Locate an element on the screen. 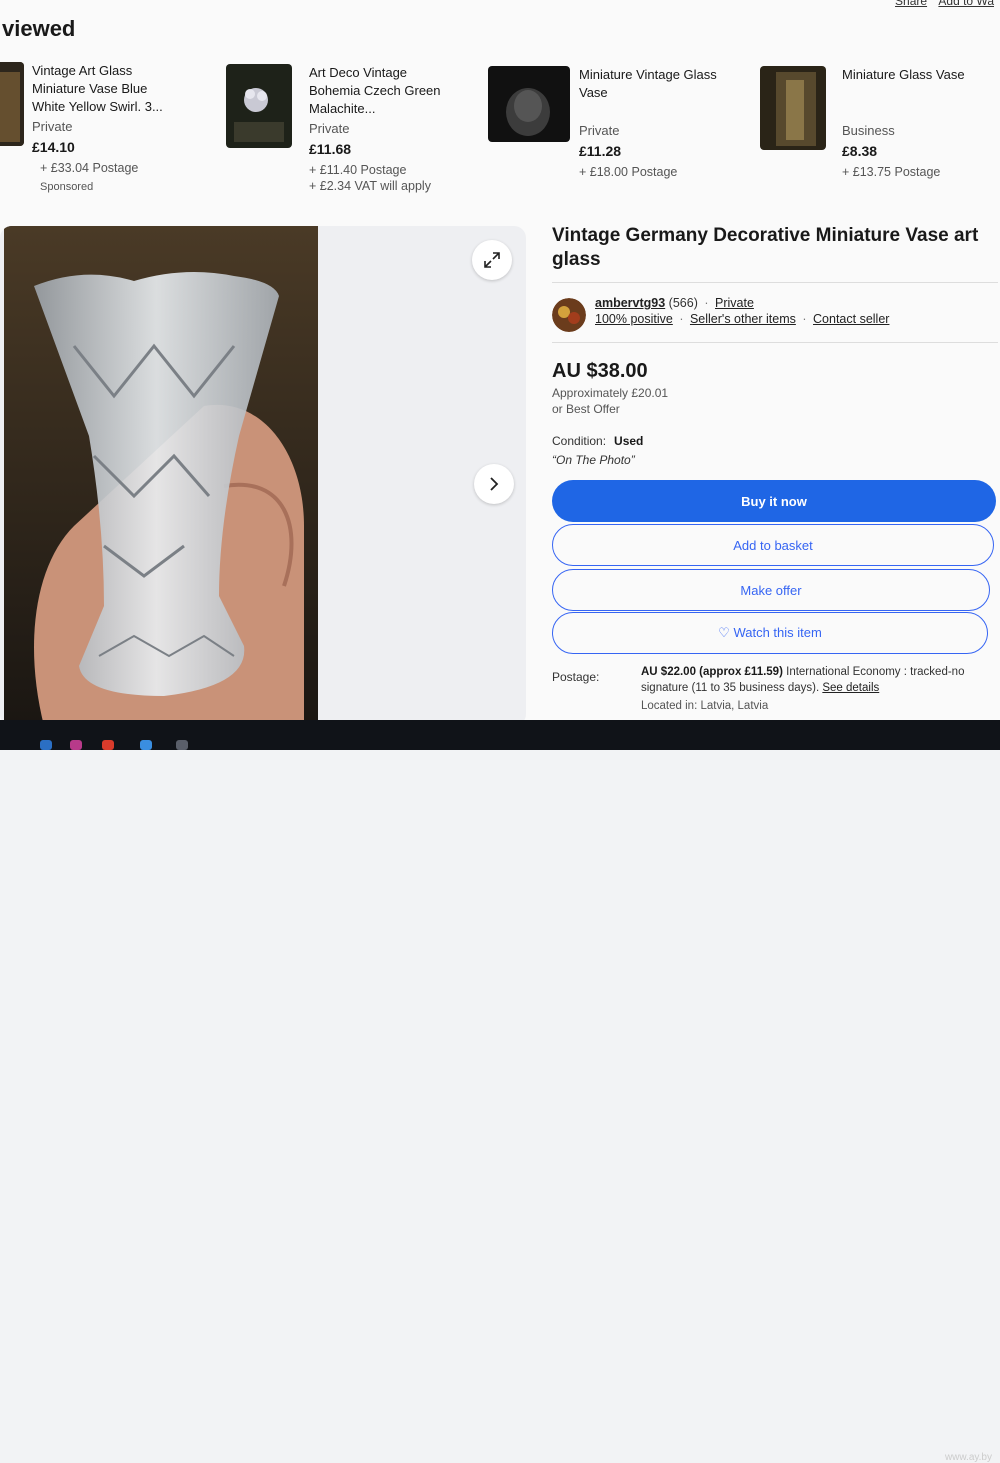  add-to-basket-button: Add to basket is located at coordinates (773, 545).